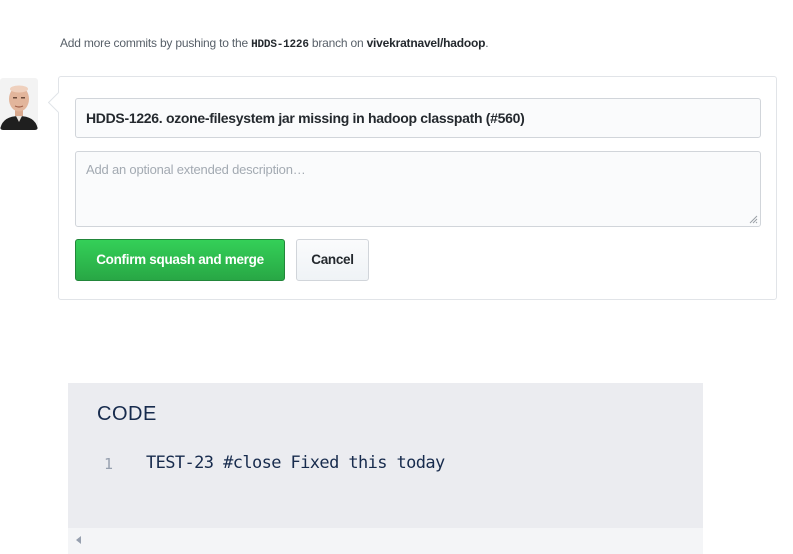 The image size is (793, 554). What do you see at coordinates (180, 260) in the screenshot?
I see `confirm-squash-merge-button: Confirm squash and merge` at bounding box center [180, 260].